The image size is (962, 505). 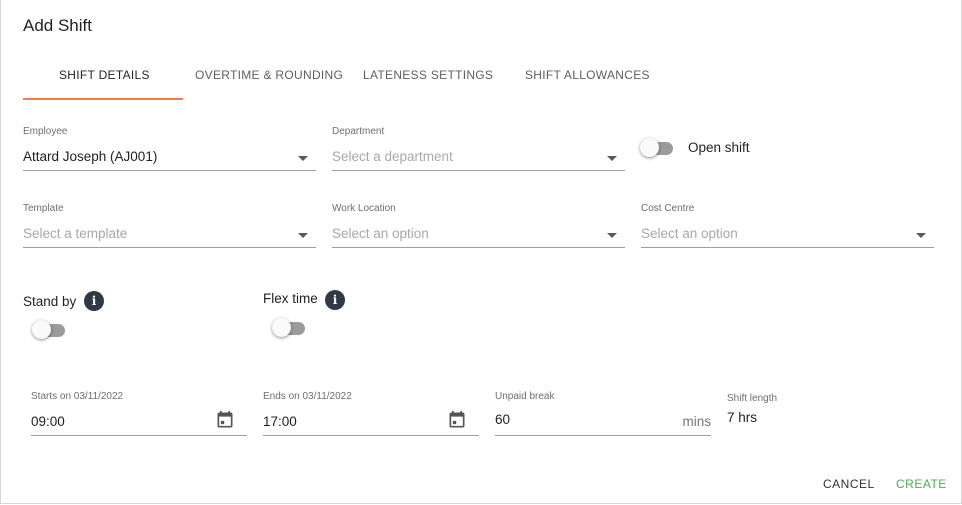 I want to click on tab-shift-allowances: SHIFT ALLOWANCES, so click(x=587, y=75).